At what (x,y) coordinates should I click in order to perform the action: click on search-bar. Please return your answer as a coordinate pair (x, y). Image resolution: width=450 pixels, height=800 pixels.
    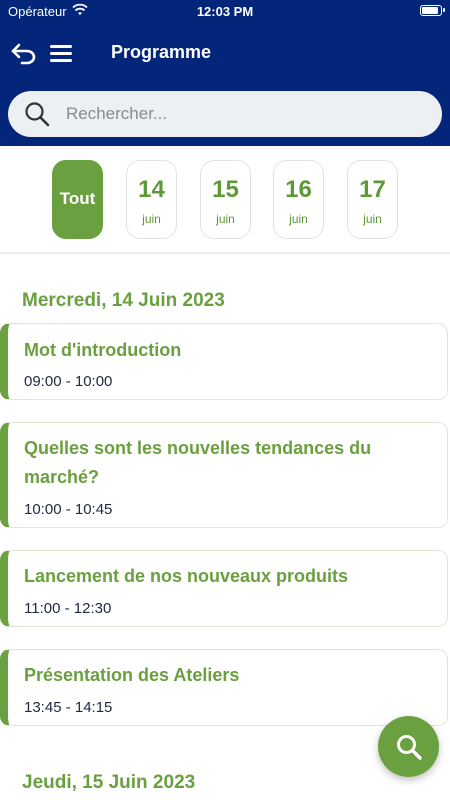
    Looking at the image, I should click on (225, 114).